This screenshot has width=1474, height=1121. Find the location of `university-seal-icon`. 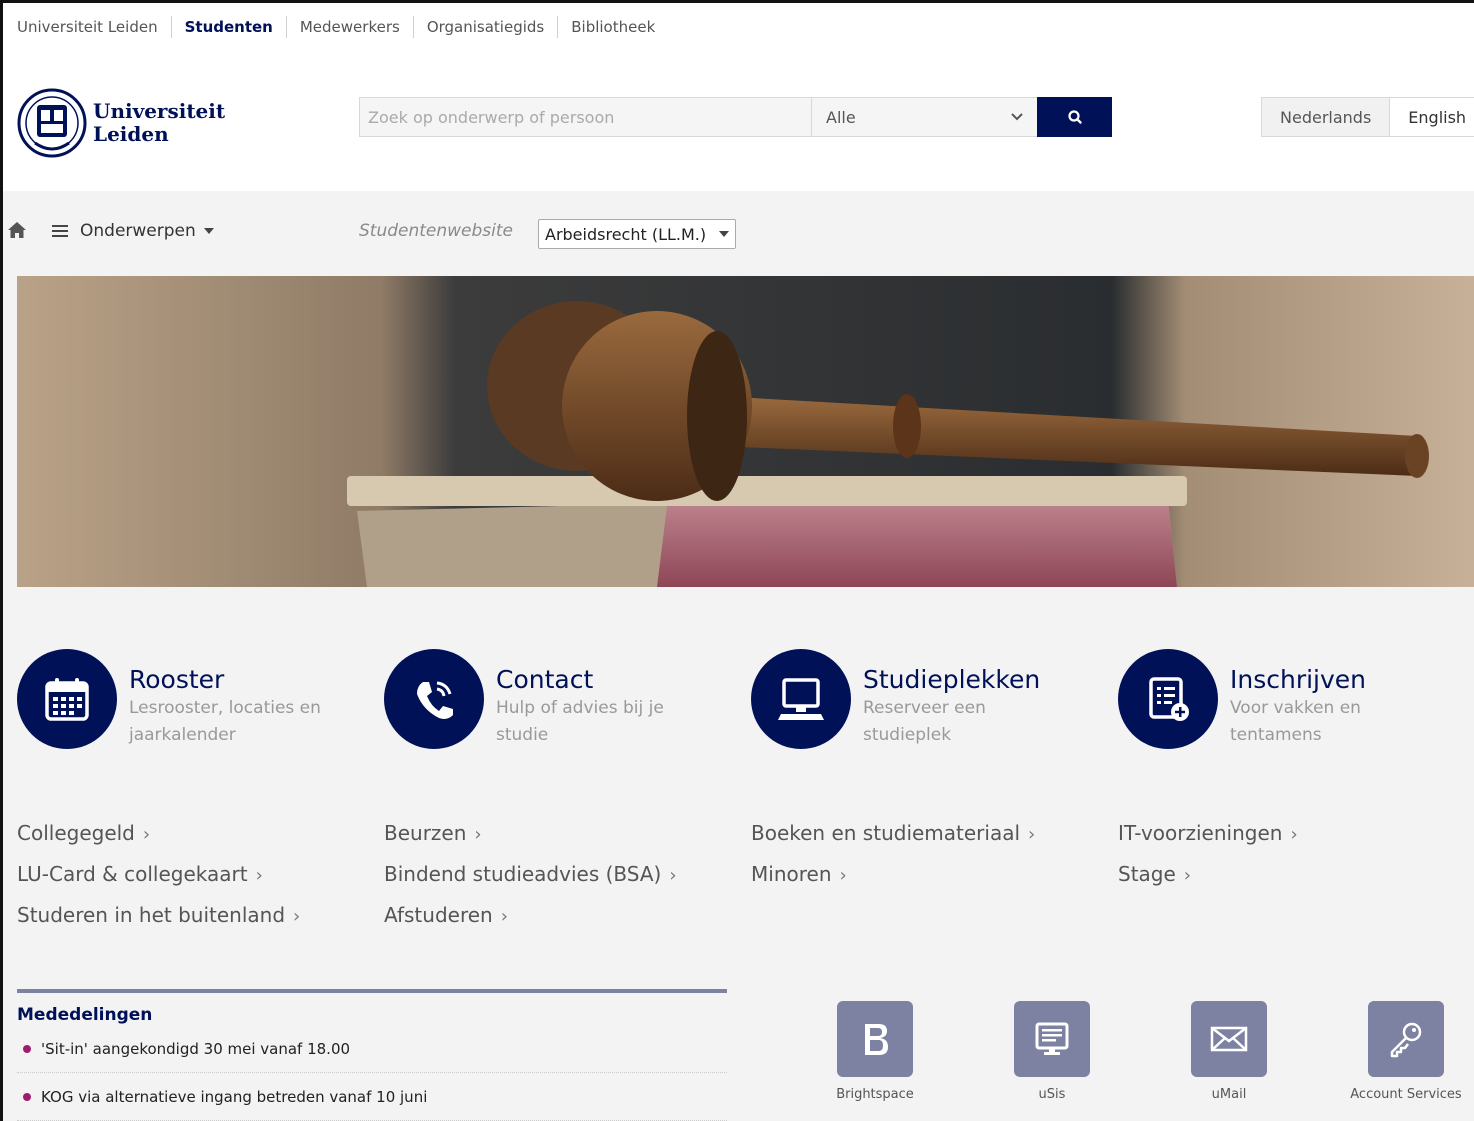

university-seal-icon is located at coordinates (52, 123).